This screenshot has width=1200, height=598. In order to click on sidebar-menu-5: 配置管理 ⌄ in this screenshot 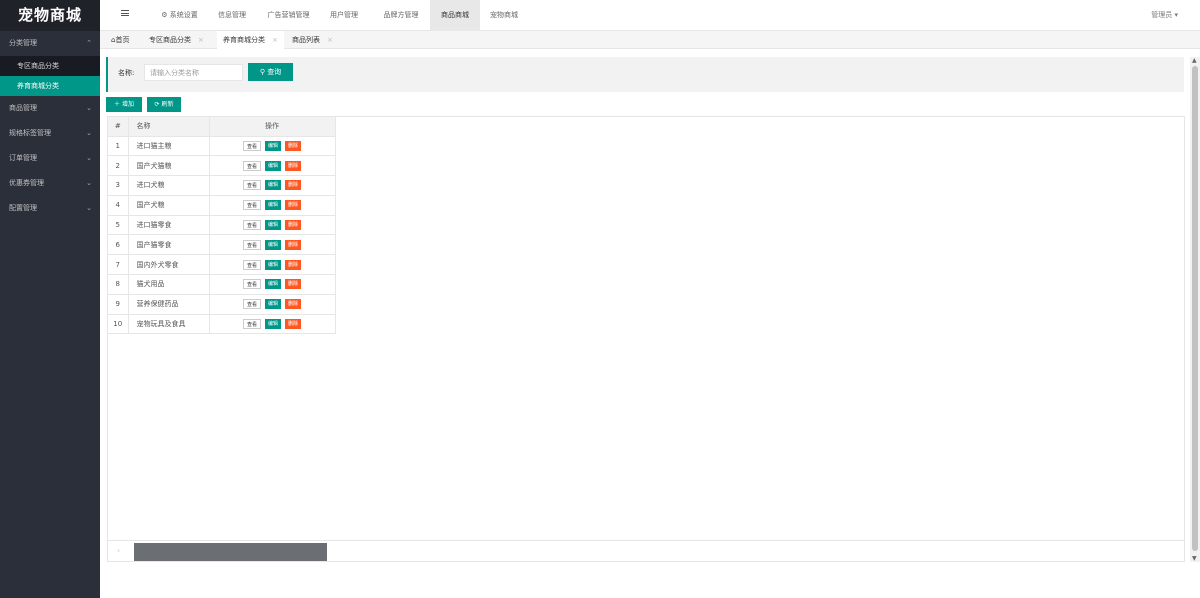, I will do `click(50, 208)`.